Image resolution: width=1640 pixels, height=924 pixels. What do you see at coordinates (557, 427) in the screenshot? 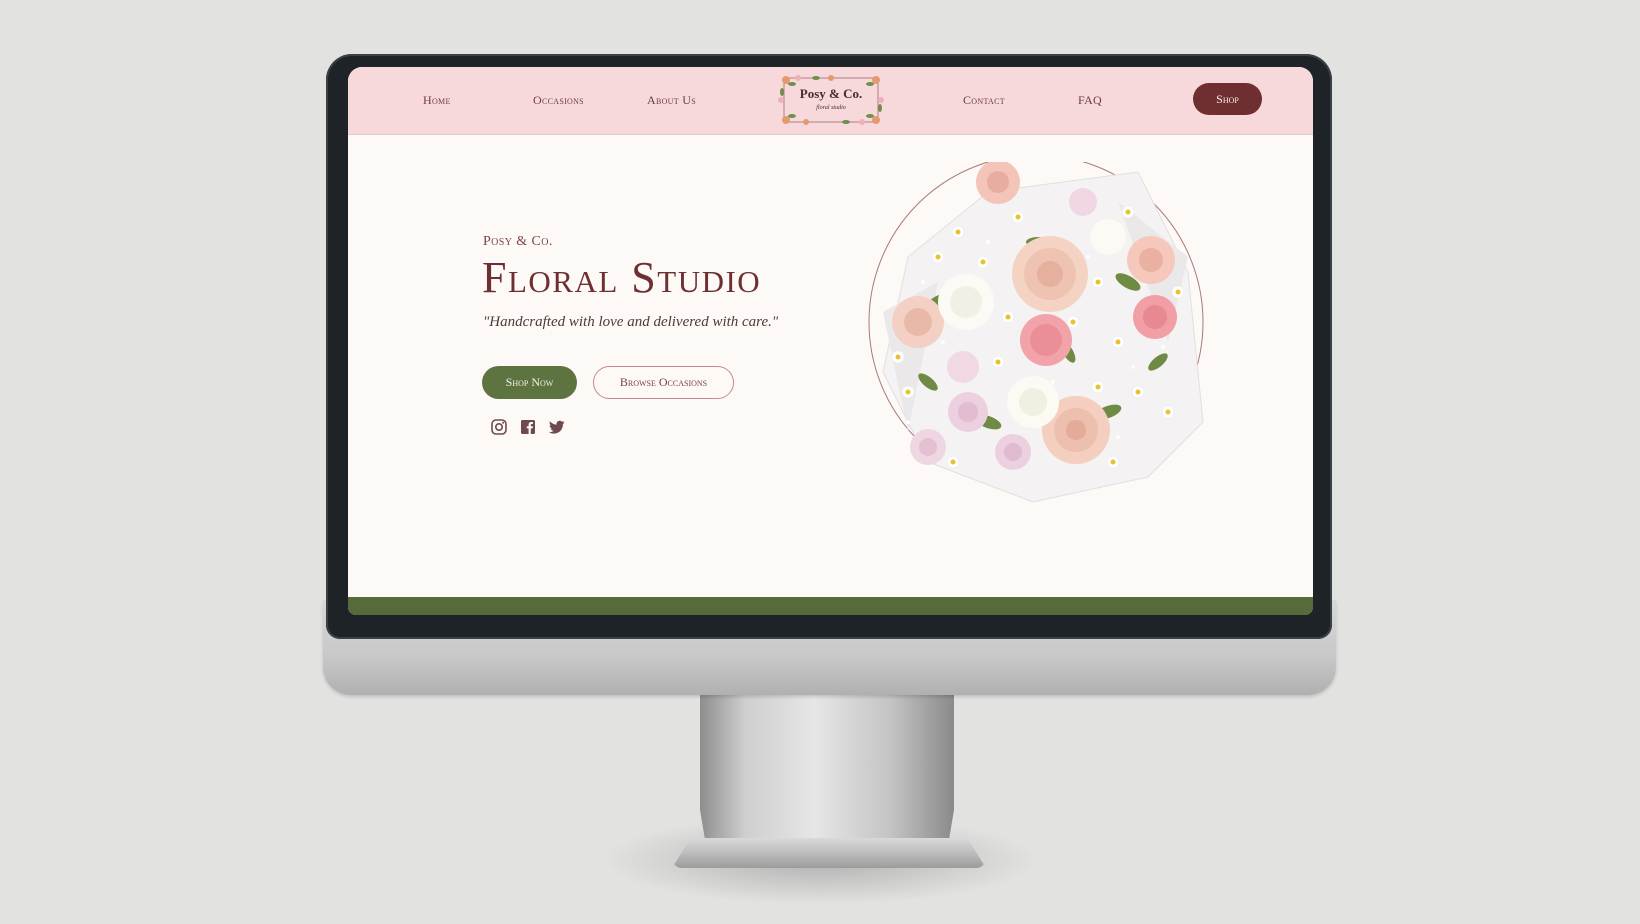
I see `twitter-icon` at bounding box center [557, 427].